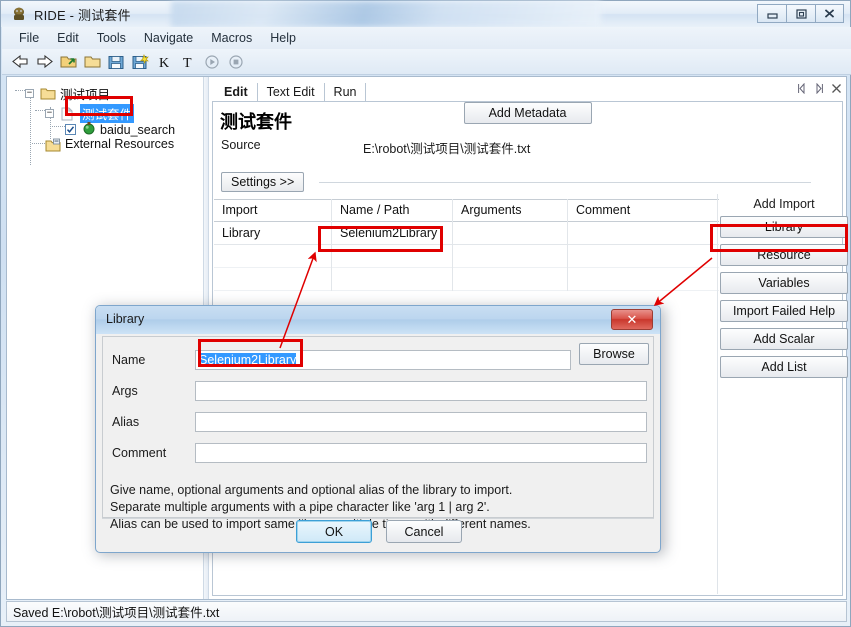 The width and height of the screenshot is (851, 627). I want to click on tree-node-label: External Resources, so click(120, 144).